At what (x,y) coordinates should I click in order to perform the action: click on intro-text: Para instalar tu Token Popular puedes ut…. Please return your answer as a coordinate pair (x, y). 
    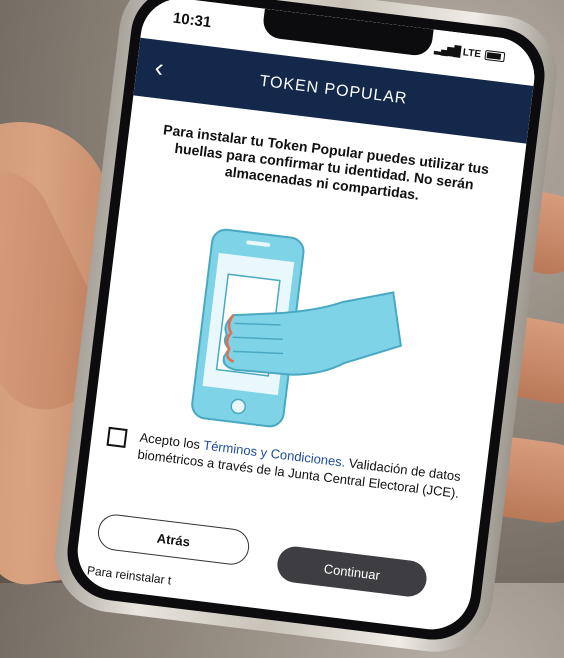
    Looking at the image, I should click on (326, 162).